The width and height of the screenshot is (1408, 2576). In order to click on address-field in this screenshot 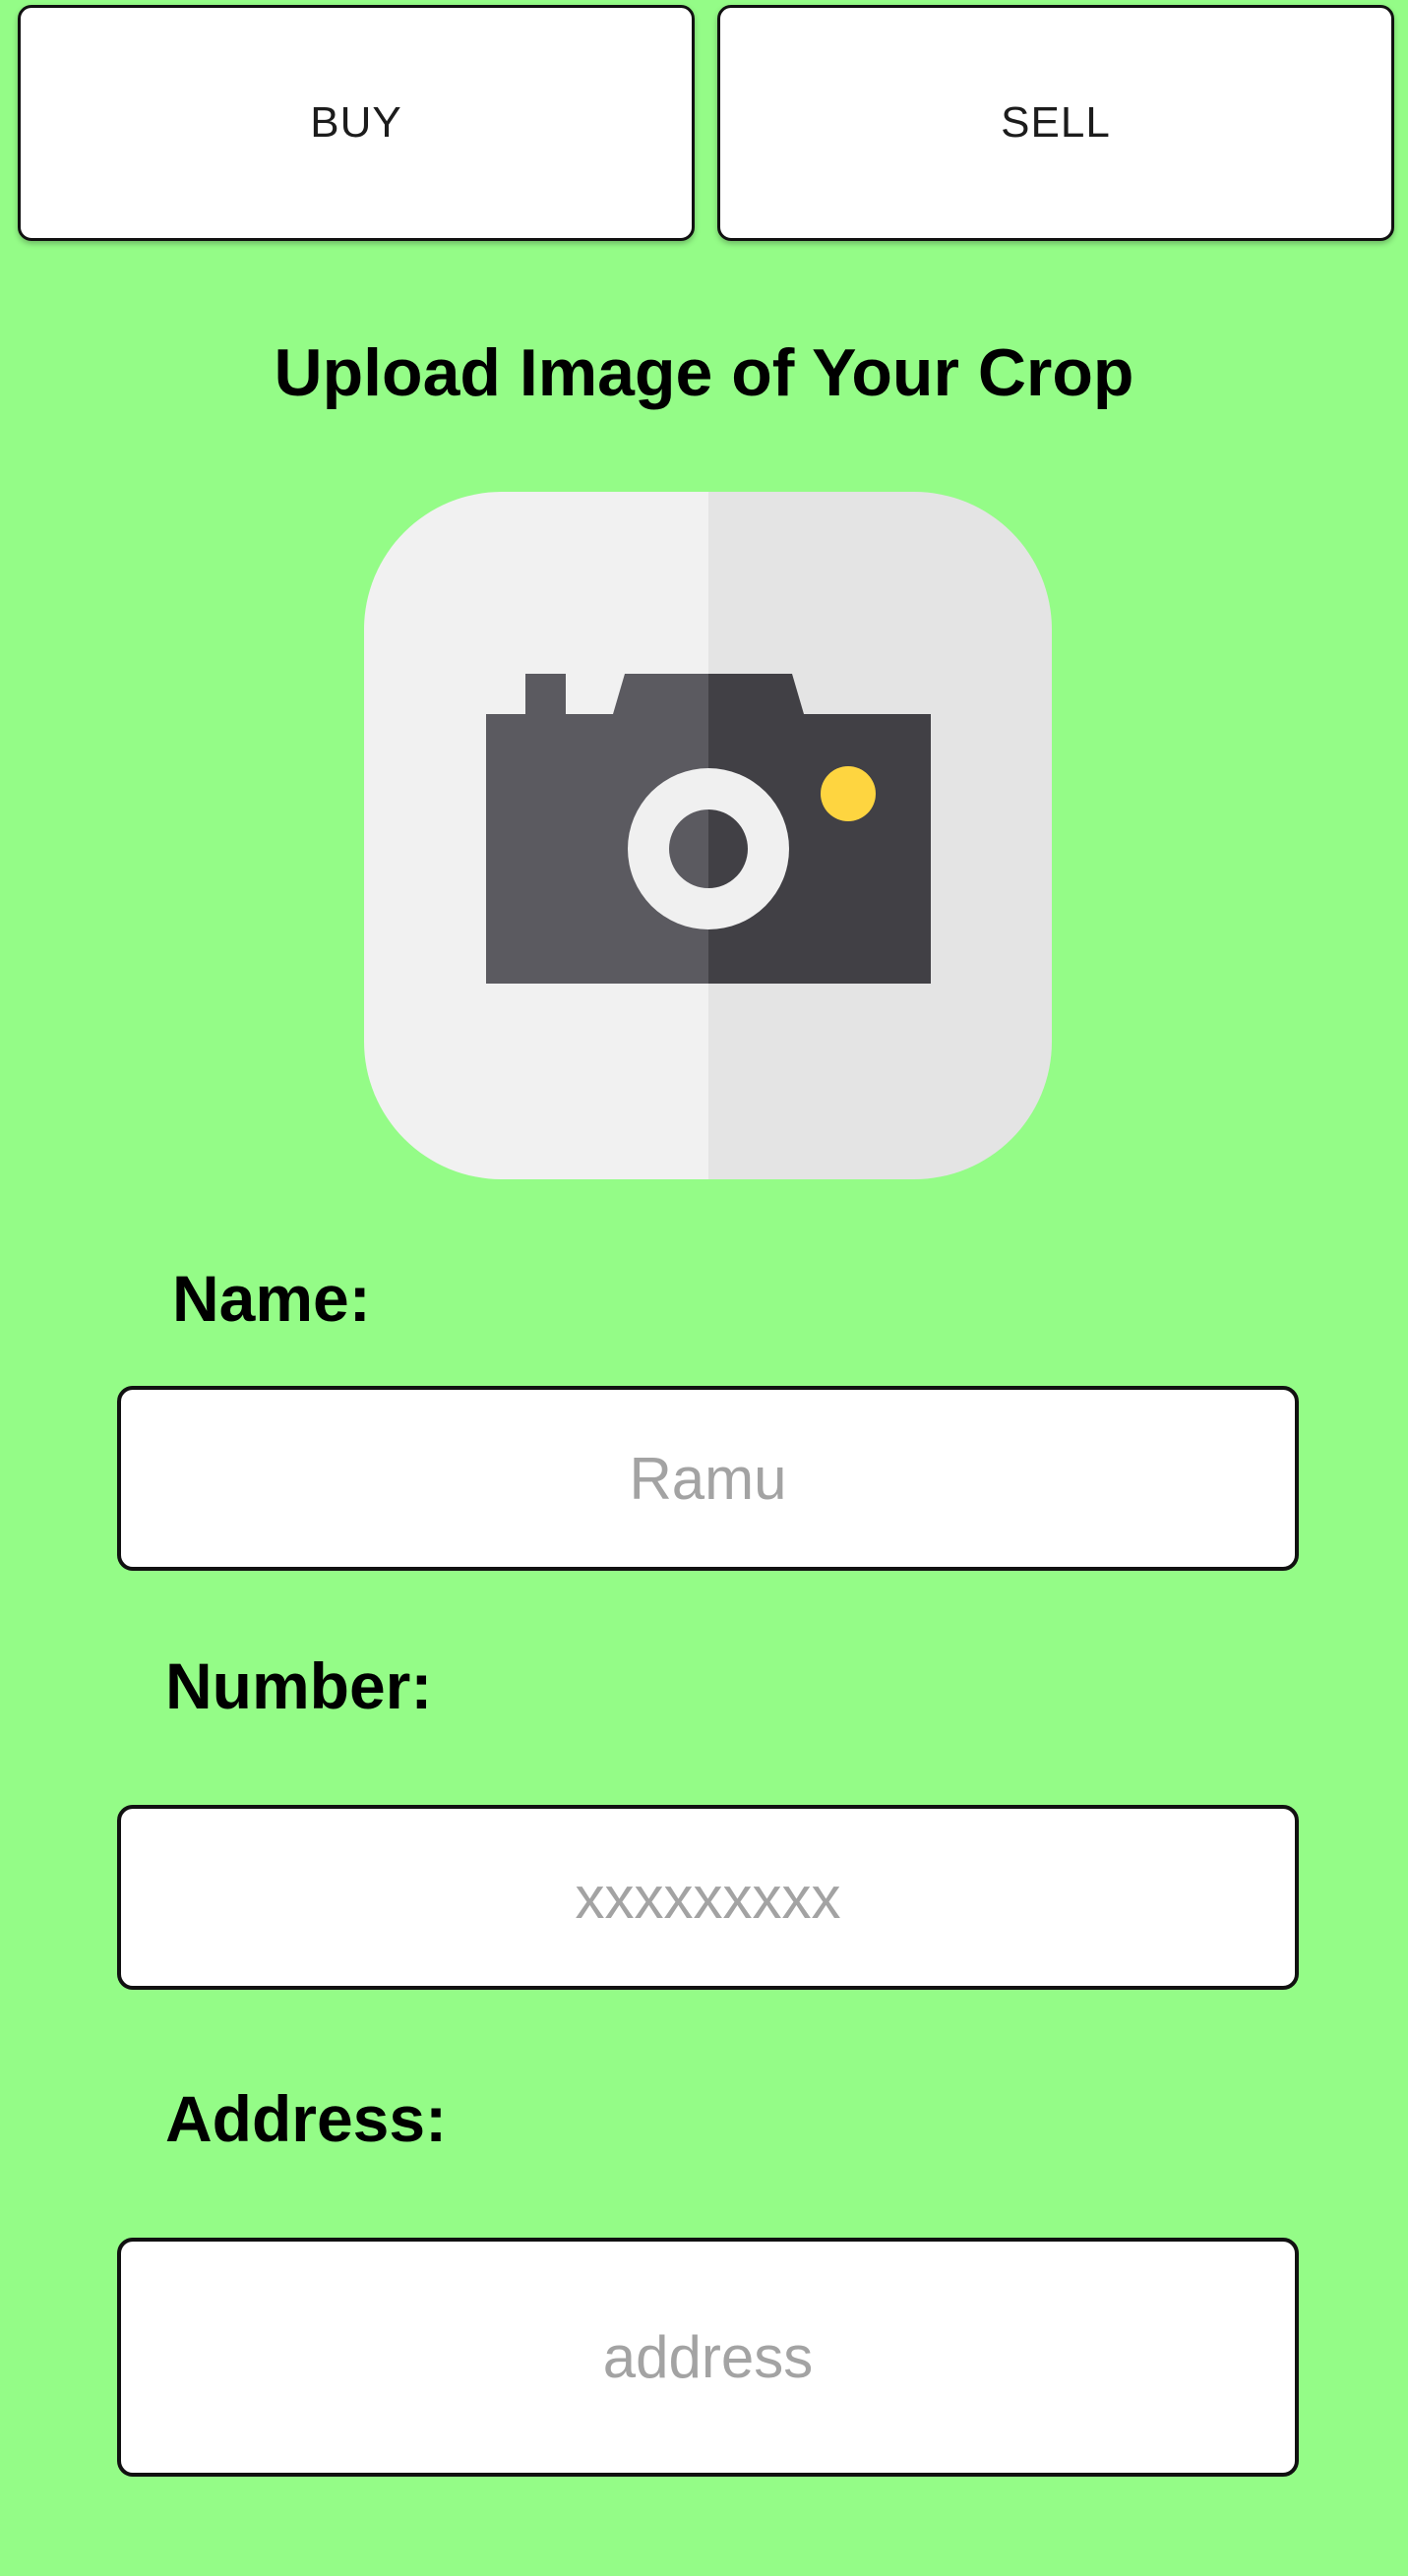, I will do `click(708, 2358)`.